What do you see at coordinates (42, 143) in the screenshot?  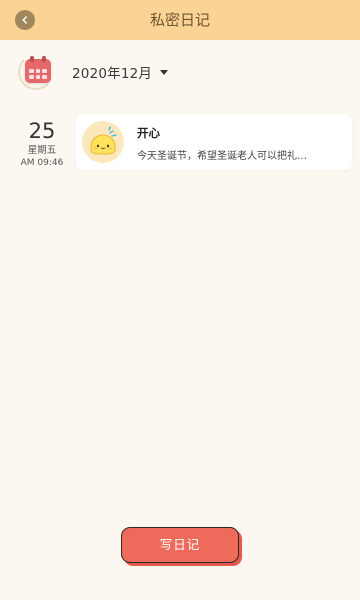 I see `entry-date: 25 星期五 AM 09:46` at bounding box center [42, 143].